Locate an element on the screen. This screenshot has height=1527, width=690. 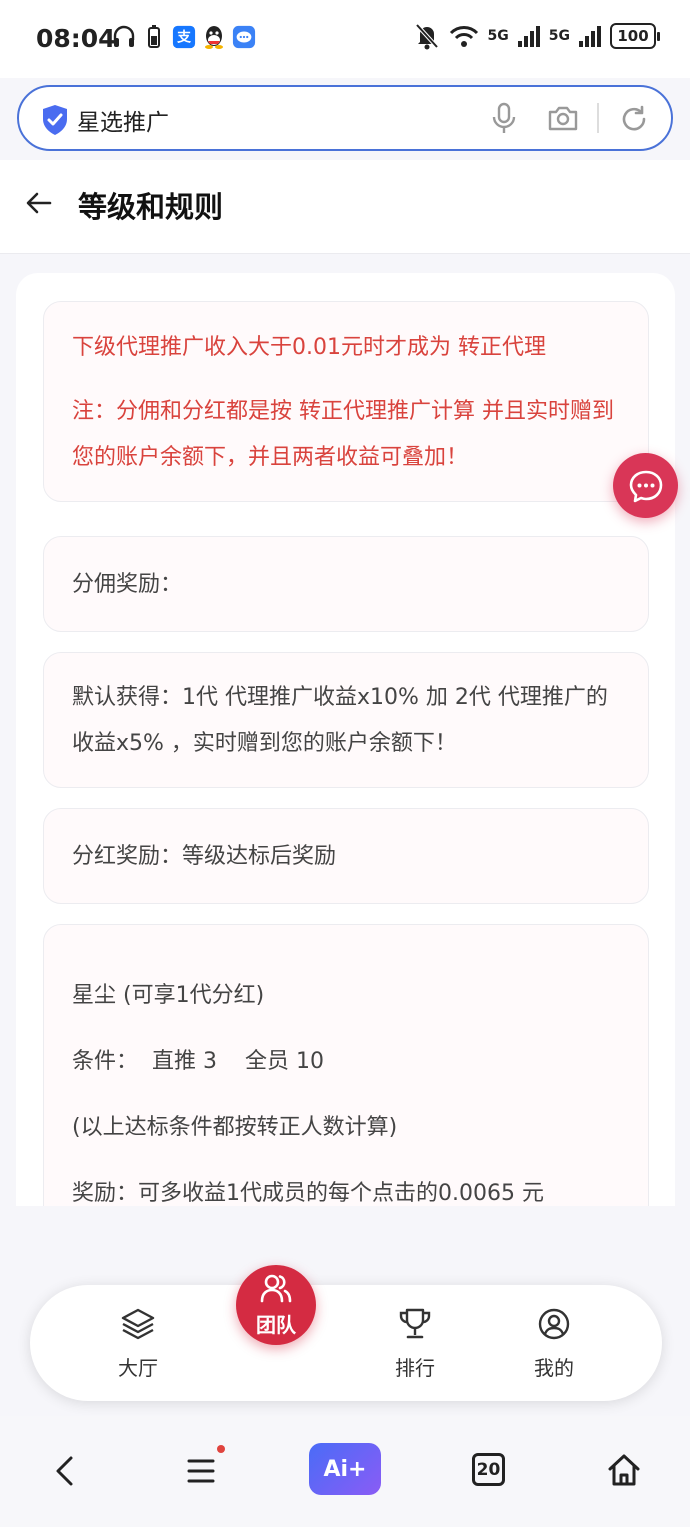
battery-level: 100 is located at coordinates (633, 36).